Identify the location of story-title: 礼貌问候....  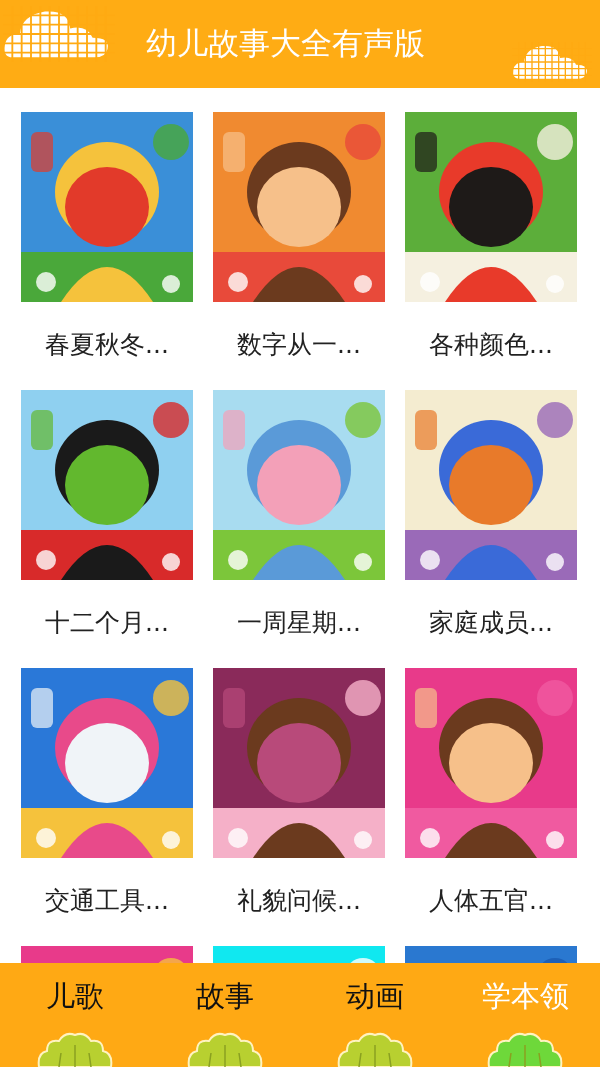
(299, 900).